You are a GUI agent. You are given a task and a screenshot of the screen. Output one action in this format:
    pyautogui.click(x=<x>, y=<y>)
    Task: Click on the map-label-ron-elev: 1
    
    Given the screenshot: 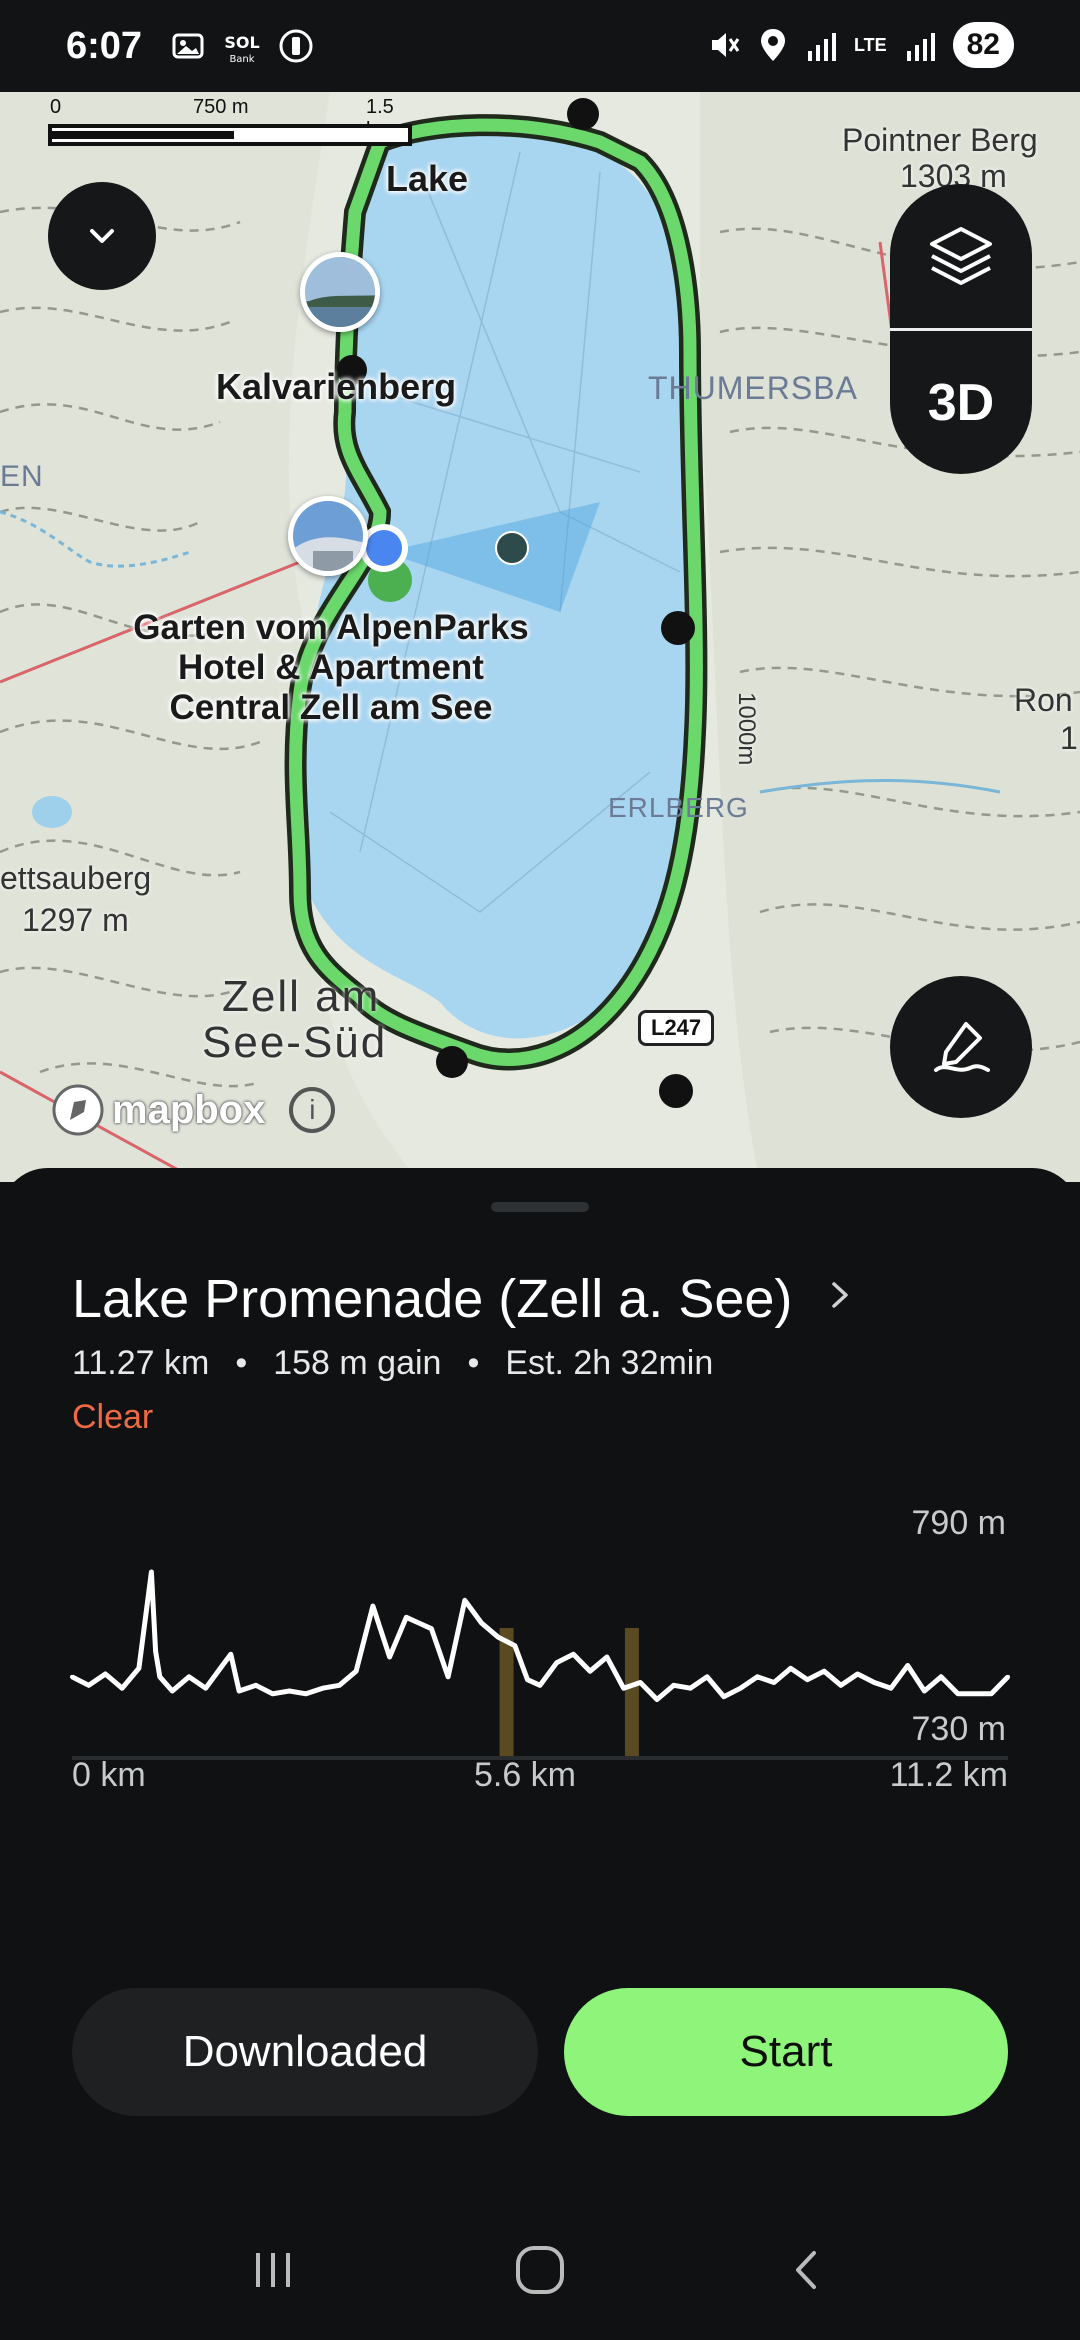 What is the action you would take?
    pyautogui.click(x=1069, y=738)
    